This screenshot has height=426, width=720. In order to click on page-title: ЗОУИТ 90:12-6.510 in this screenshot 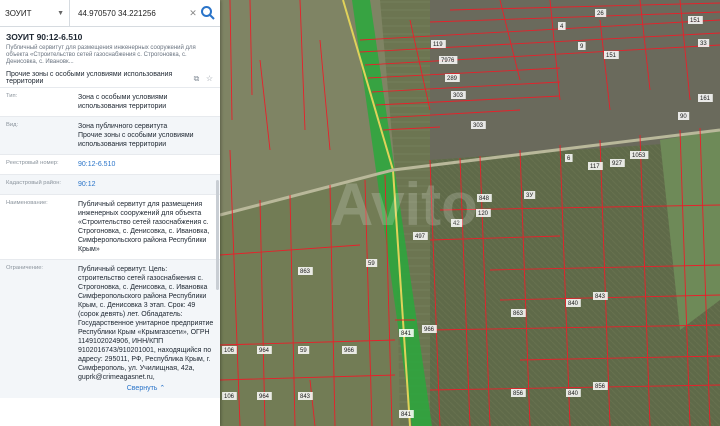, I will do `click(44, 37)`.